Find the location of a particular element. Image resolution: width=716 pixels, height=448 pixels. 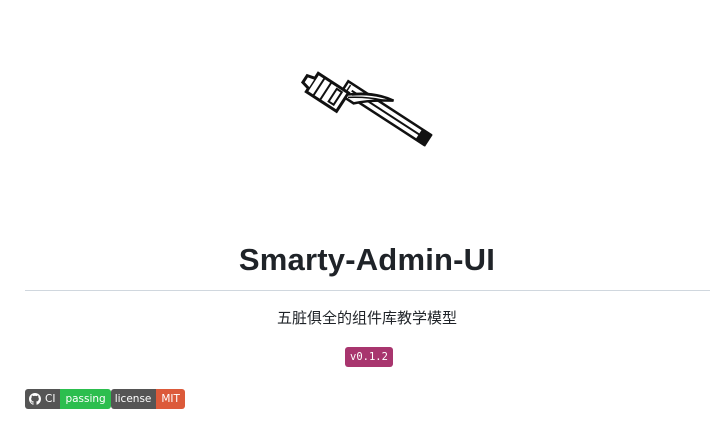

github-icon is located at coordinates (35, 399).